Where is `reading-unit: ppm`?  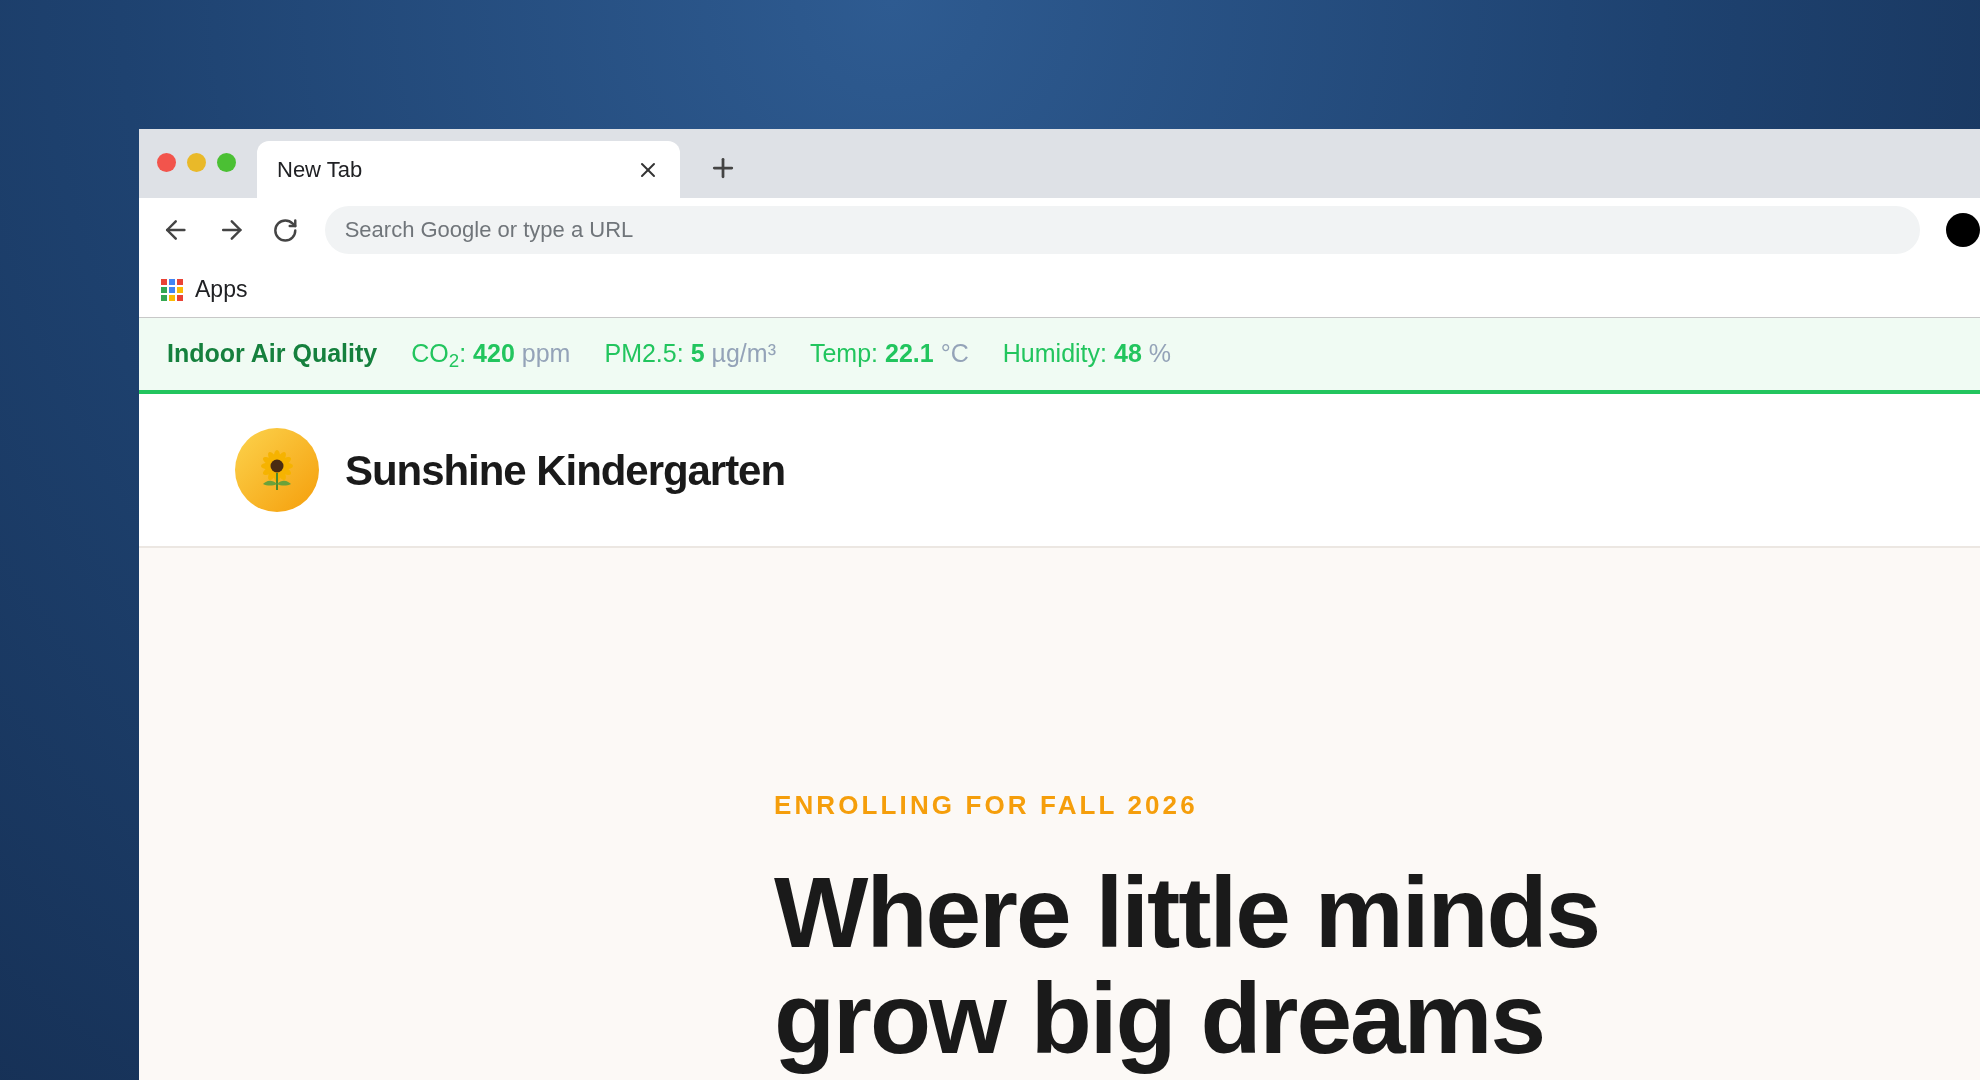
reading-unit: ppm is located at coordinates (546, 354).